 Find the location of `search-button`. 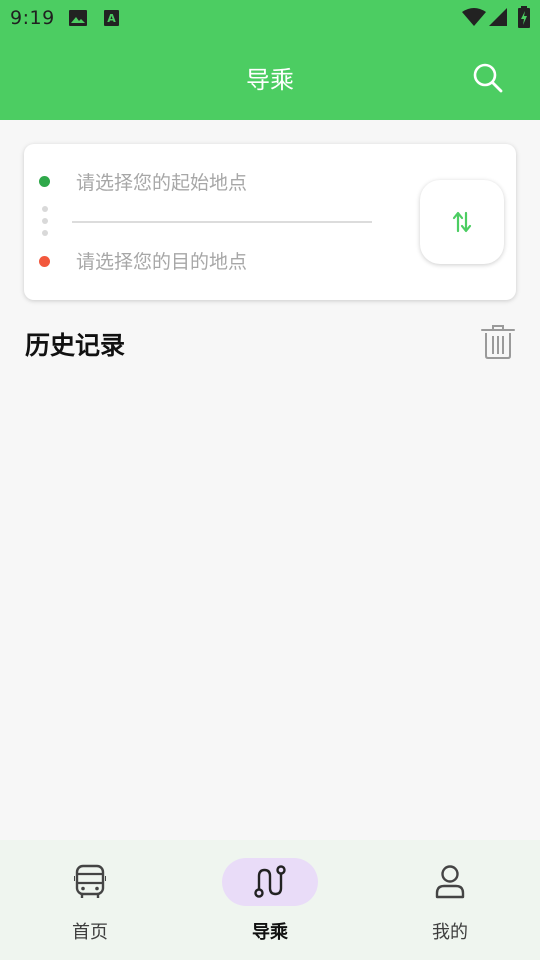

search-button is located at coordinates (488, 78).